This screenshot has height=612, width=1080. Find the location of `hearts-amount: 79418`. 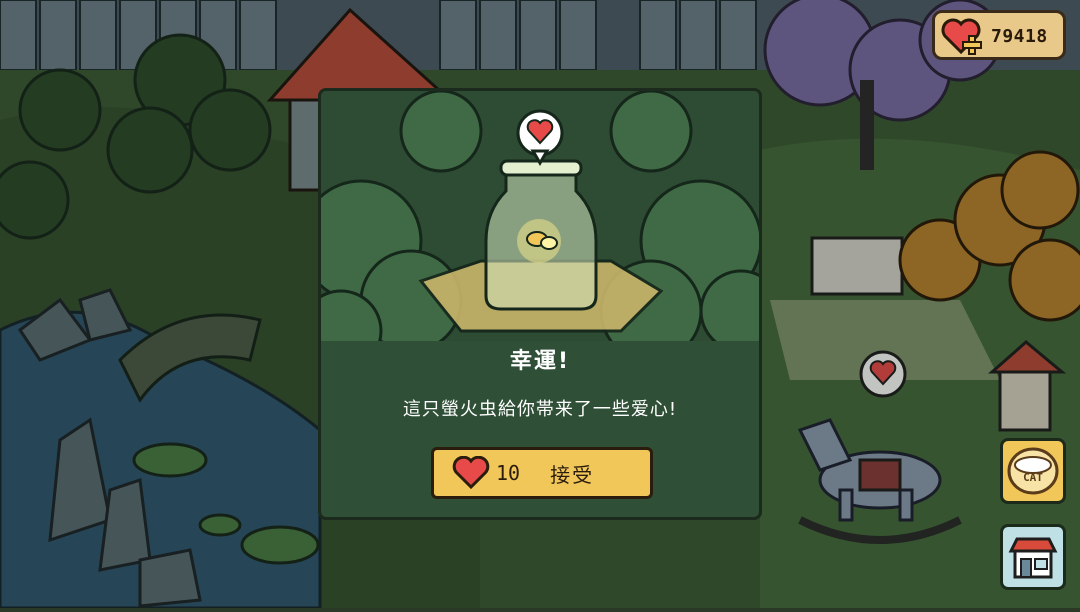

hearts-amount: 79418 is located at coordinates (1019, 36).